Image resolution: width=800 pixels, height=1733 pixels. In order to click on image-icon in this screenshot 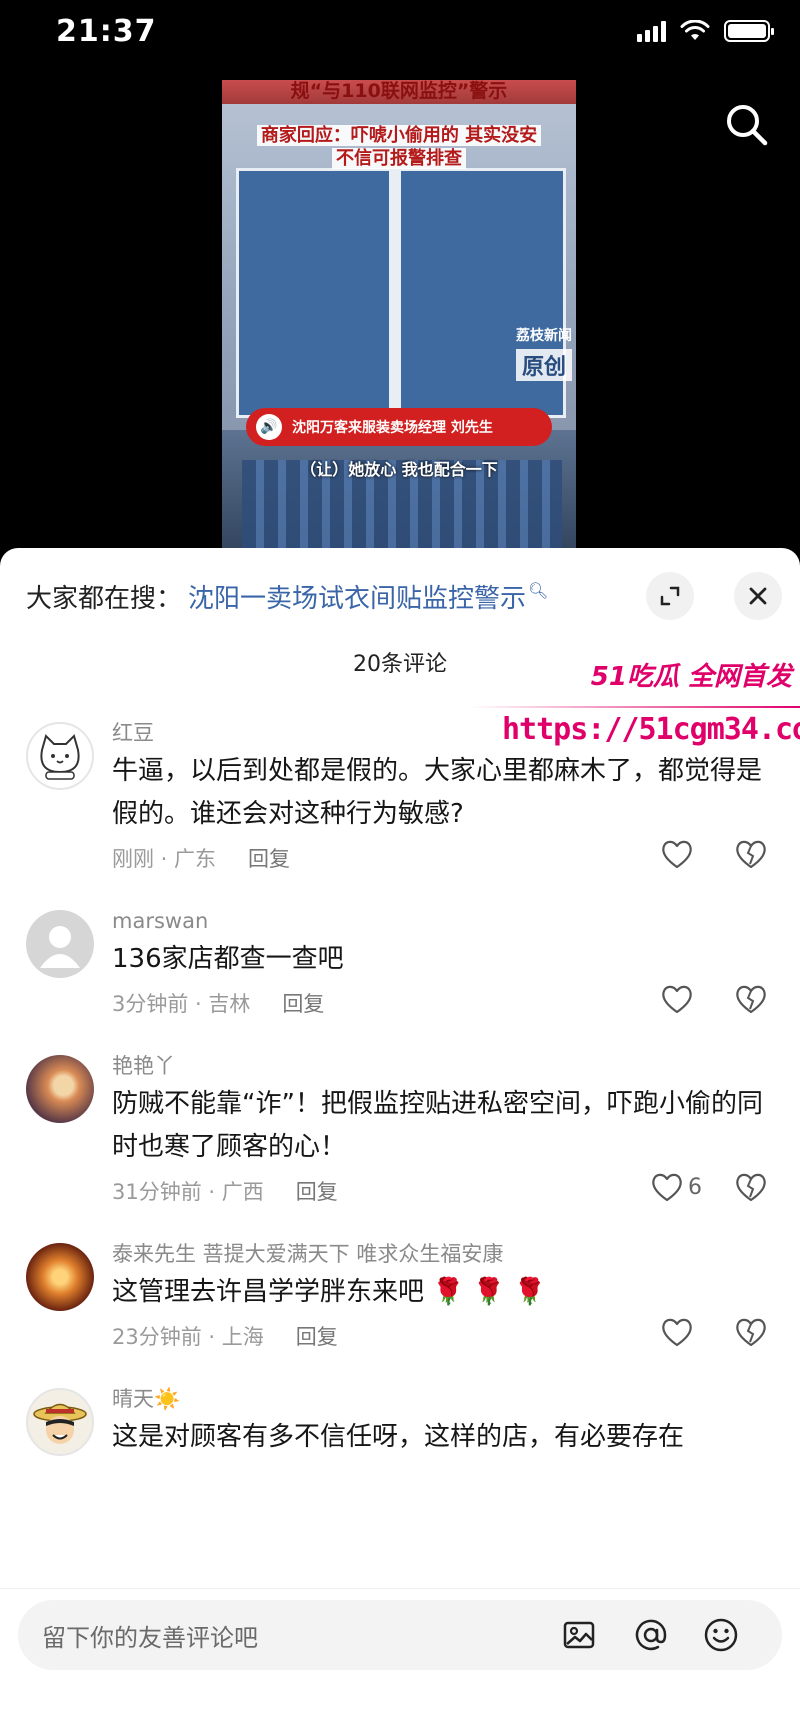, I will do `click(579, 1635)`.